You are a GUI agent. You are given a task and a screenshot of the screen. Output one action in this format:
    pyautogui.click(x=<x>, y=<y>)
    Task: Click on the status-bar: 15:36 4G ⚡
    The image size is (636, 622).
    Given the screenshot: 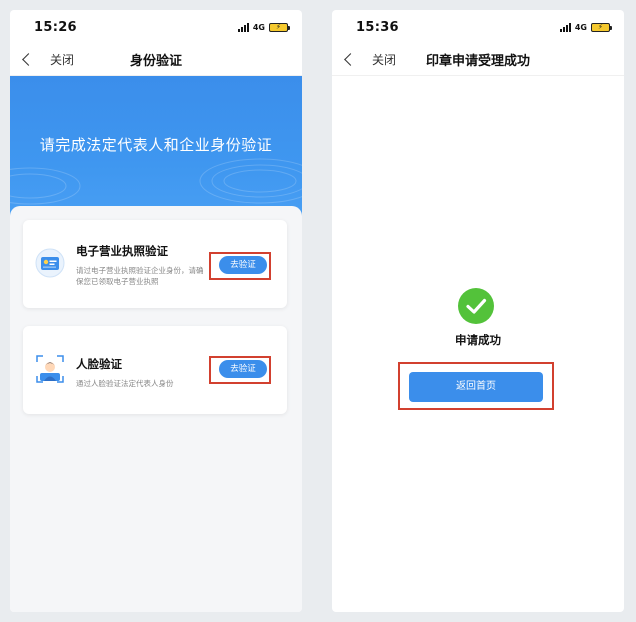 What is the action you would take?
    pyautogui.click(x=478, y=27)
    